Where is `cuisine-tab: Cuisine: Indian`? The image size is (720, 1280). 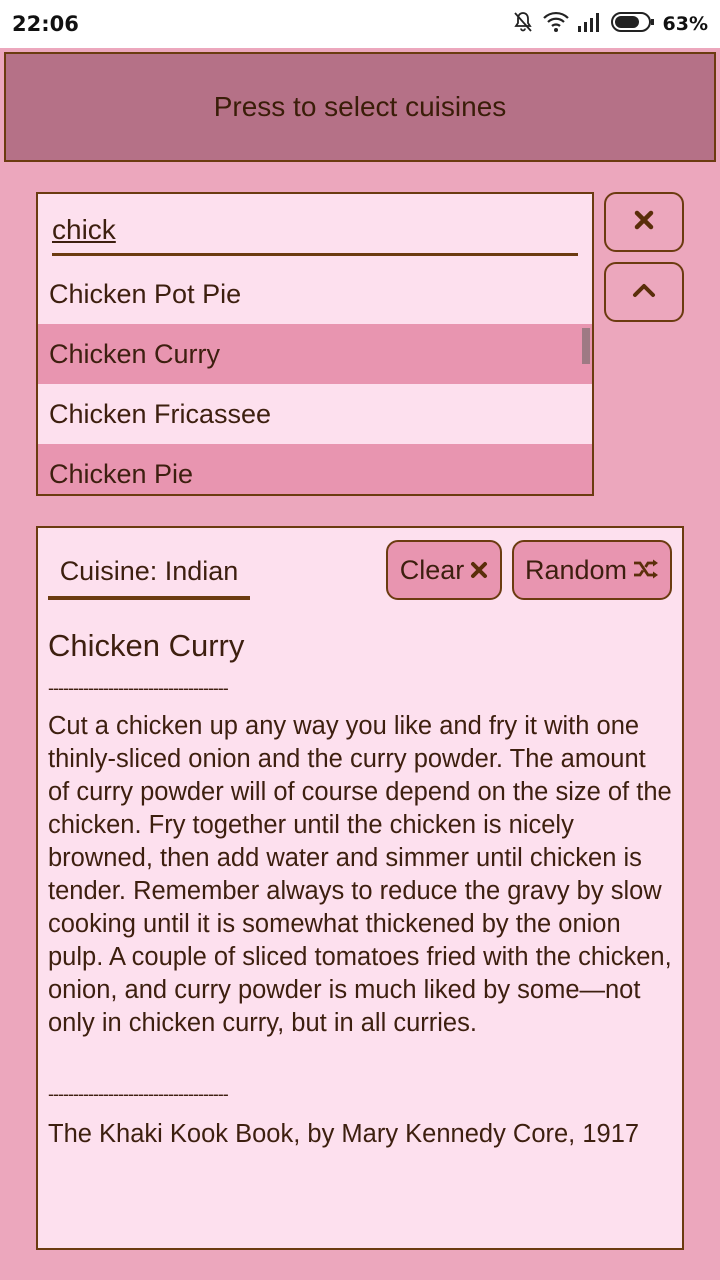 cuisine-tab: Cuisine: Indian is located at coordinates (149, 573).